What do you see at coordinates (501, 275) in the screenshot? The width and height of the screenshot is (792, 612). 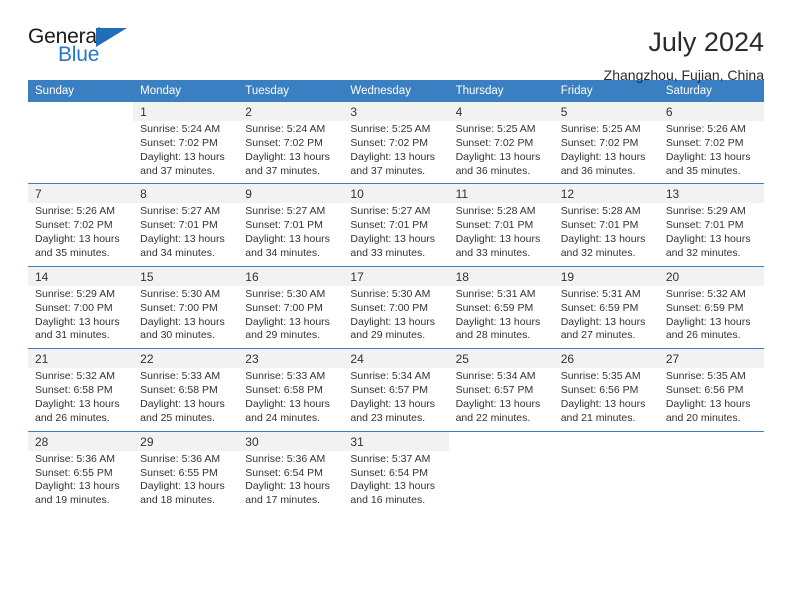 I see `day-number-cell: 18` at bounding box center [501, 275].